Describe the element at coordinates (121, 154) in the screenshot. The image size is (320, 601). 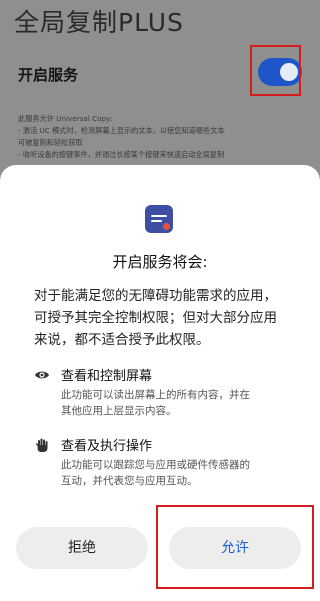
I see `description-line: - 收听设备的按键事件，并通过长按某个按键来快速启动全局复制` at that location.